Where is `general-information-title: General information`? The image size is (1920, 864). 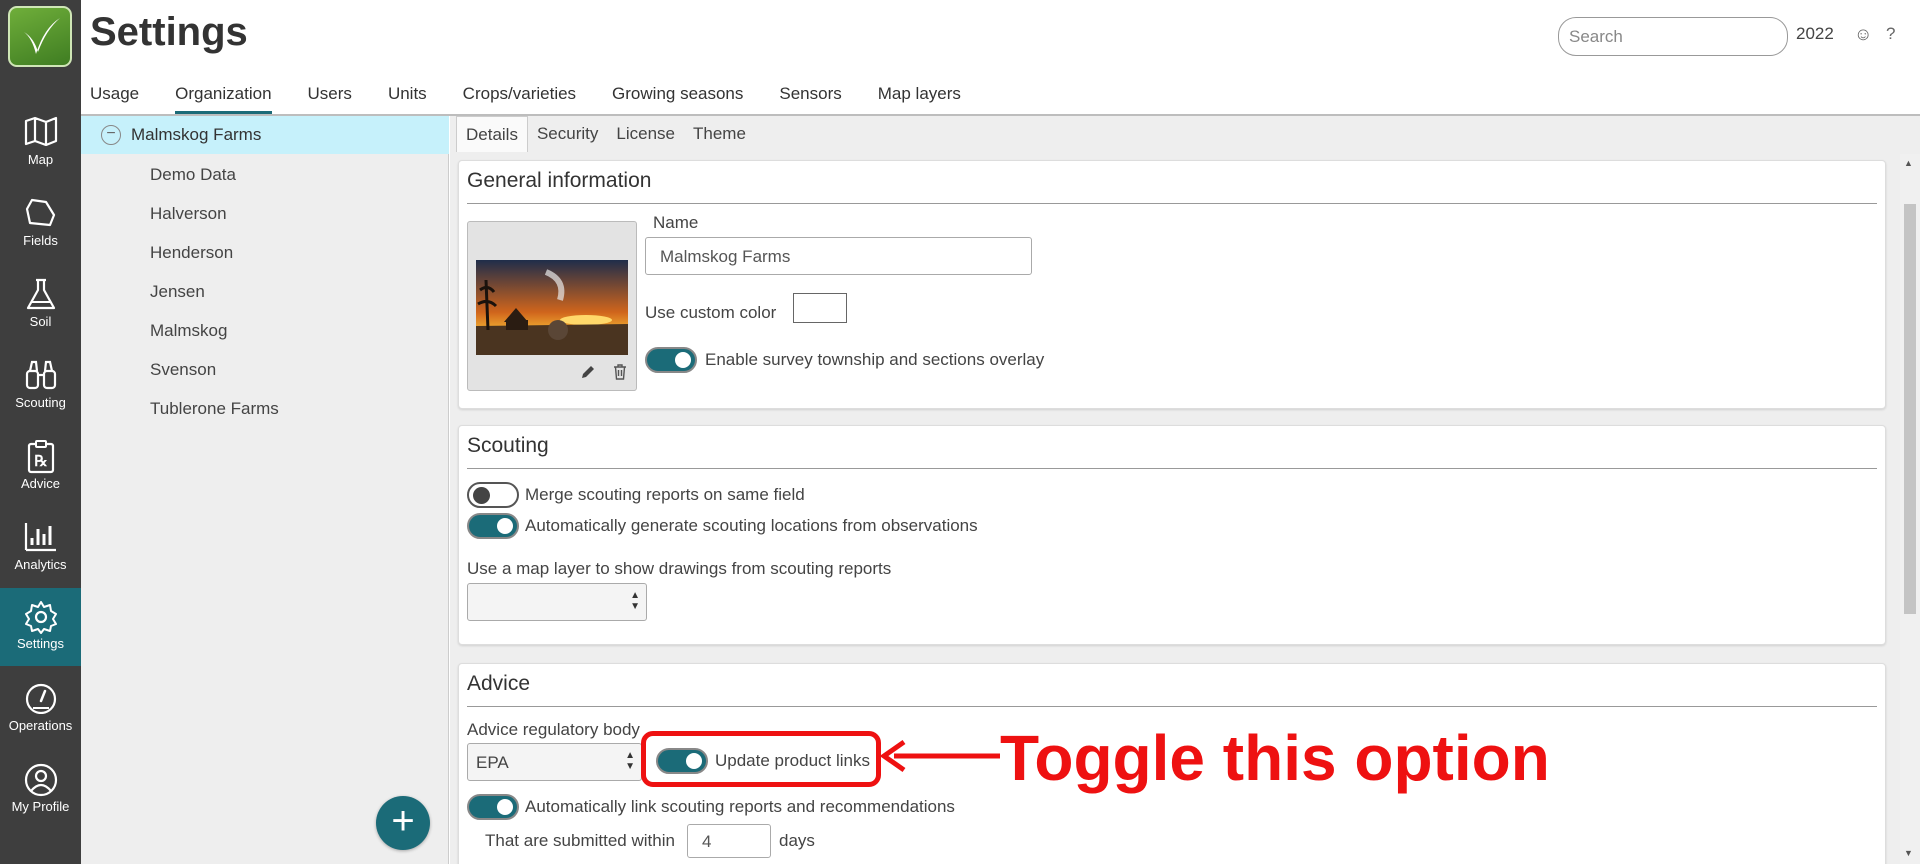 general-information-title: General information is located at coordinates (559, 180).